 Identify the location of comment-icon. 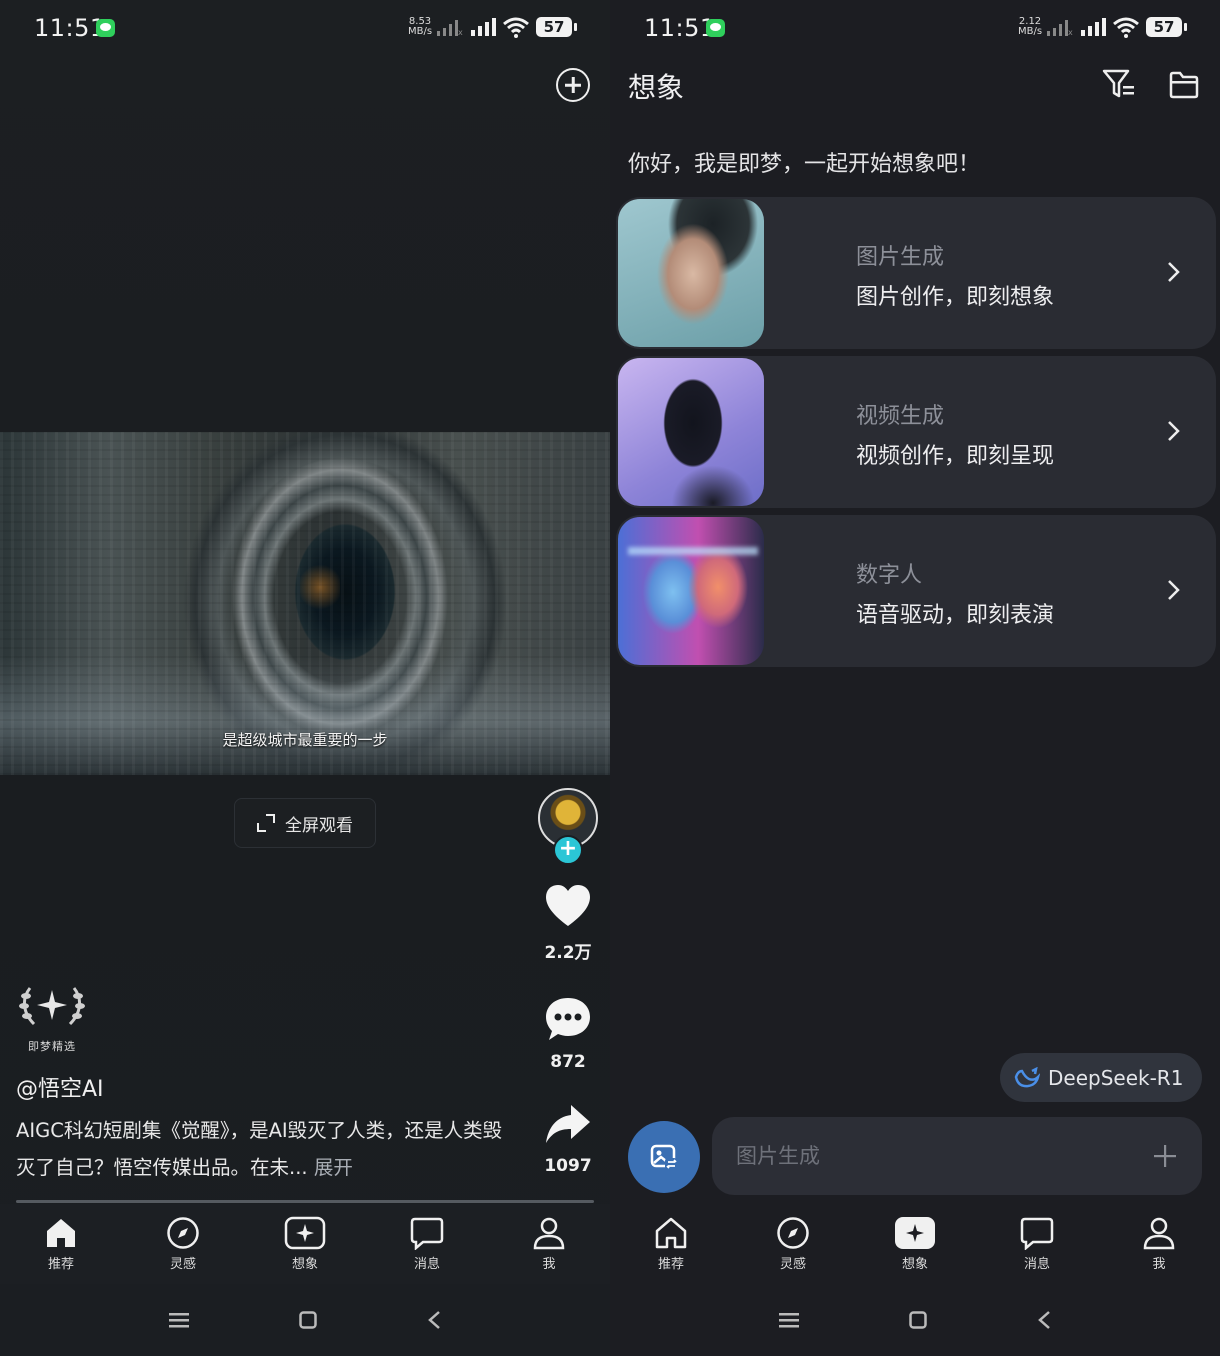
(568, 1019).